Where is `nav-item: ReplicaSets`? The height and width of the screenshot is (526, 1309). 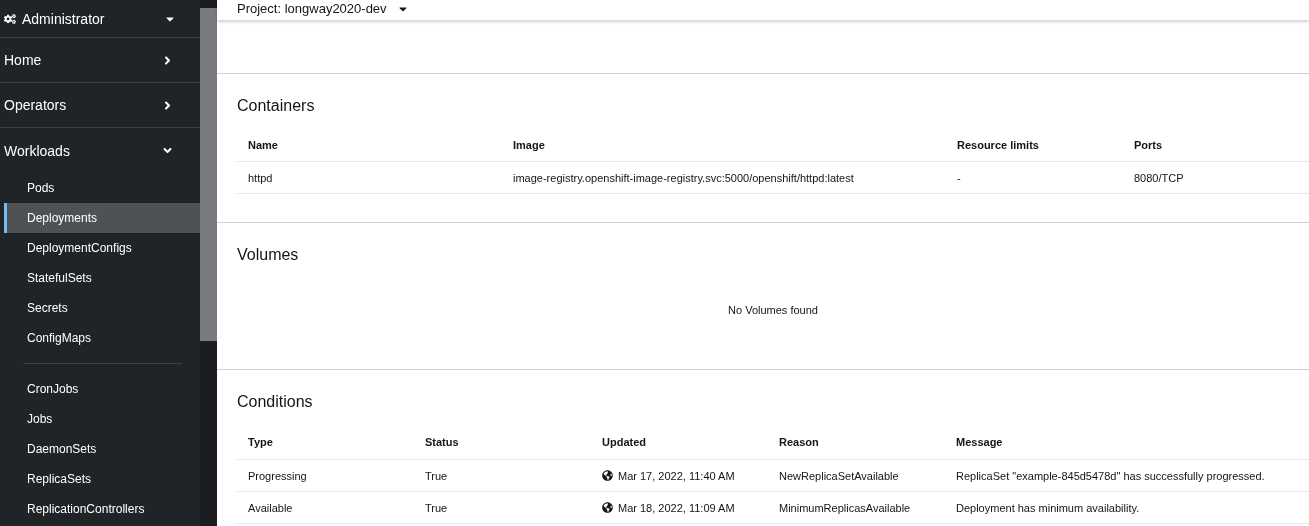
nav-item: ReplicaSets is located at coordinates (102, 479).